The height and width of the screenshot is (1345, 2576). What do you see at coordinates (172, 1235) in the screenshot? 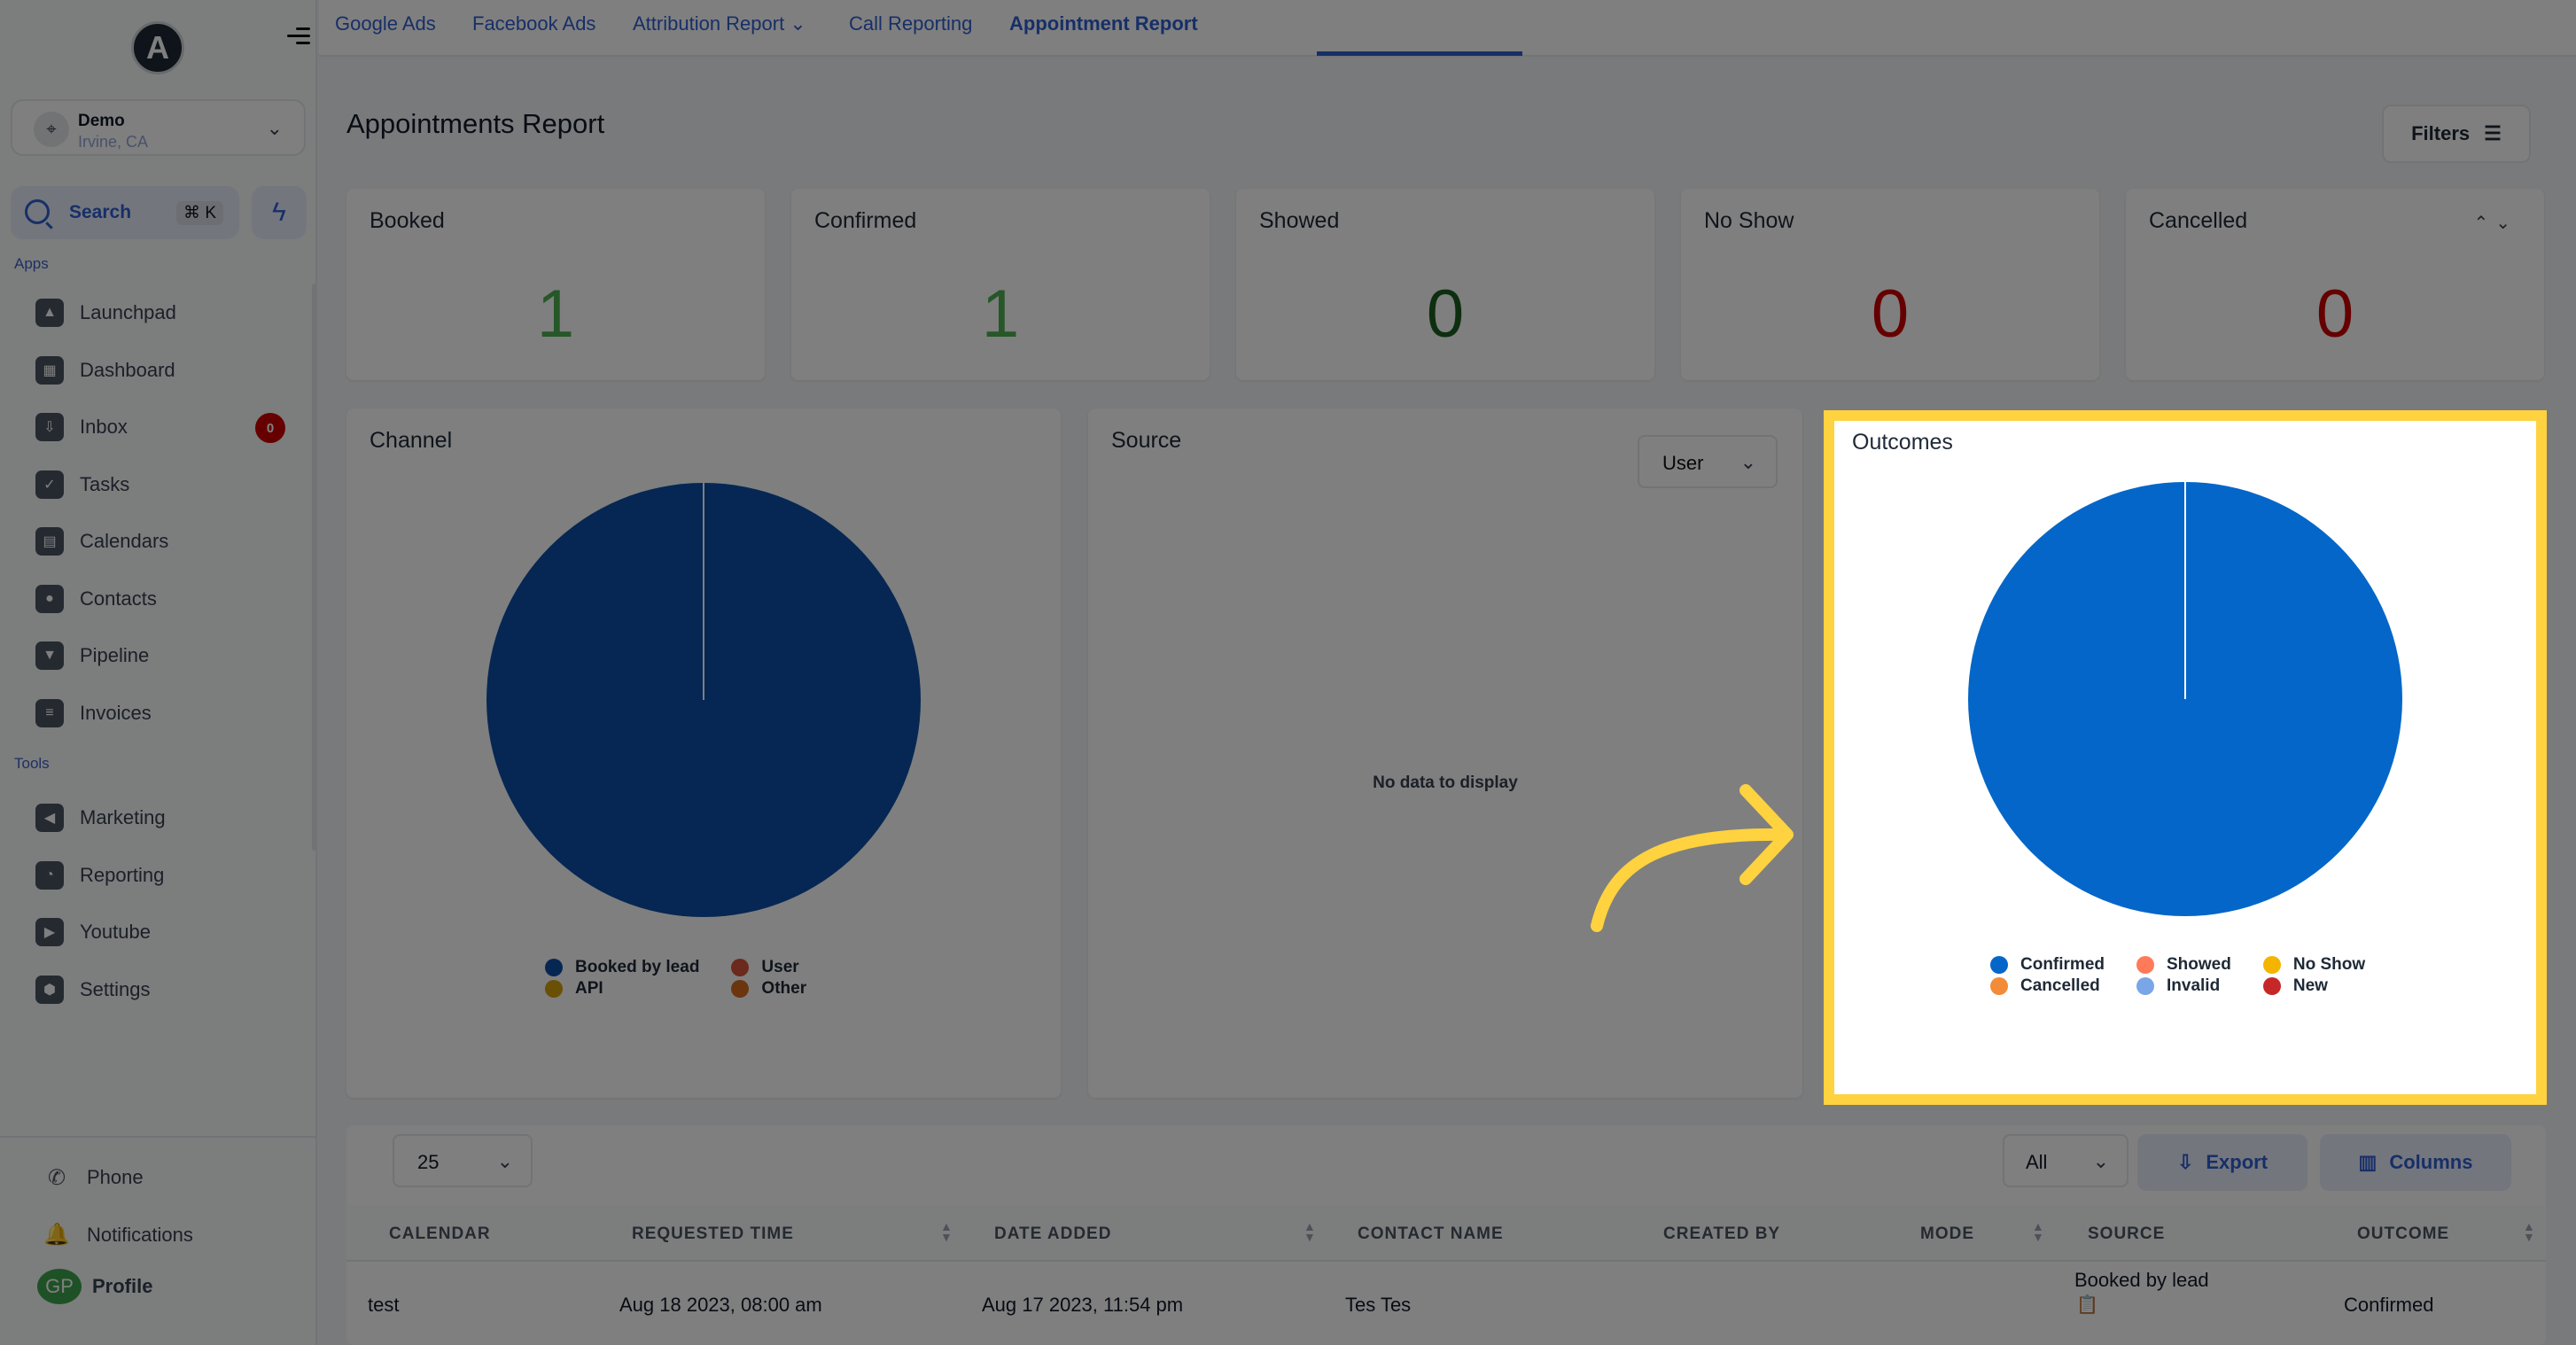
I see `sidebar-item-notifications: 🔔 Notifications` at bounding box center [172, 1235].